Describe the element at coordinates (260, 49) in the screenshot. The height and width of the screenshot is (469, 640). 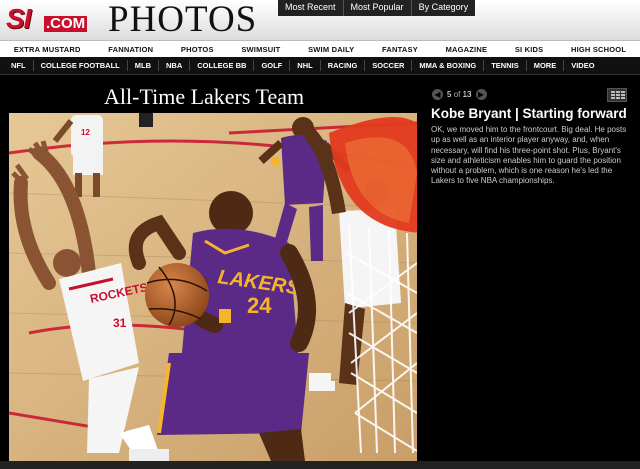
I see `nav-swimsuit: SWIMSUIT` at that location.